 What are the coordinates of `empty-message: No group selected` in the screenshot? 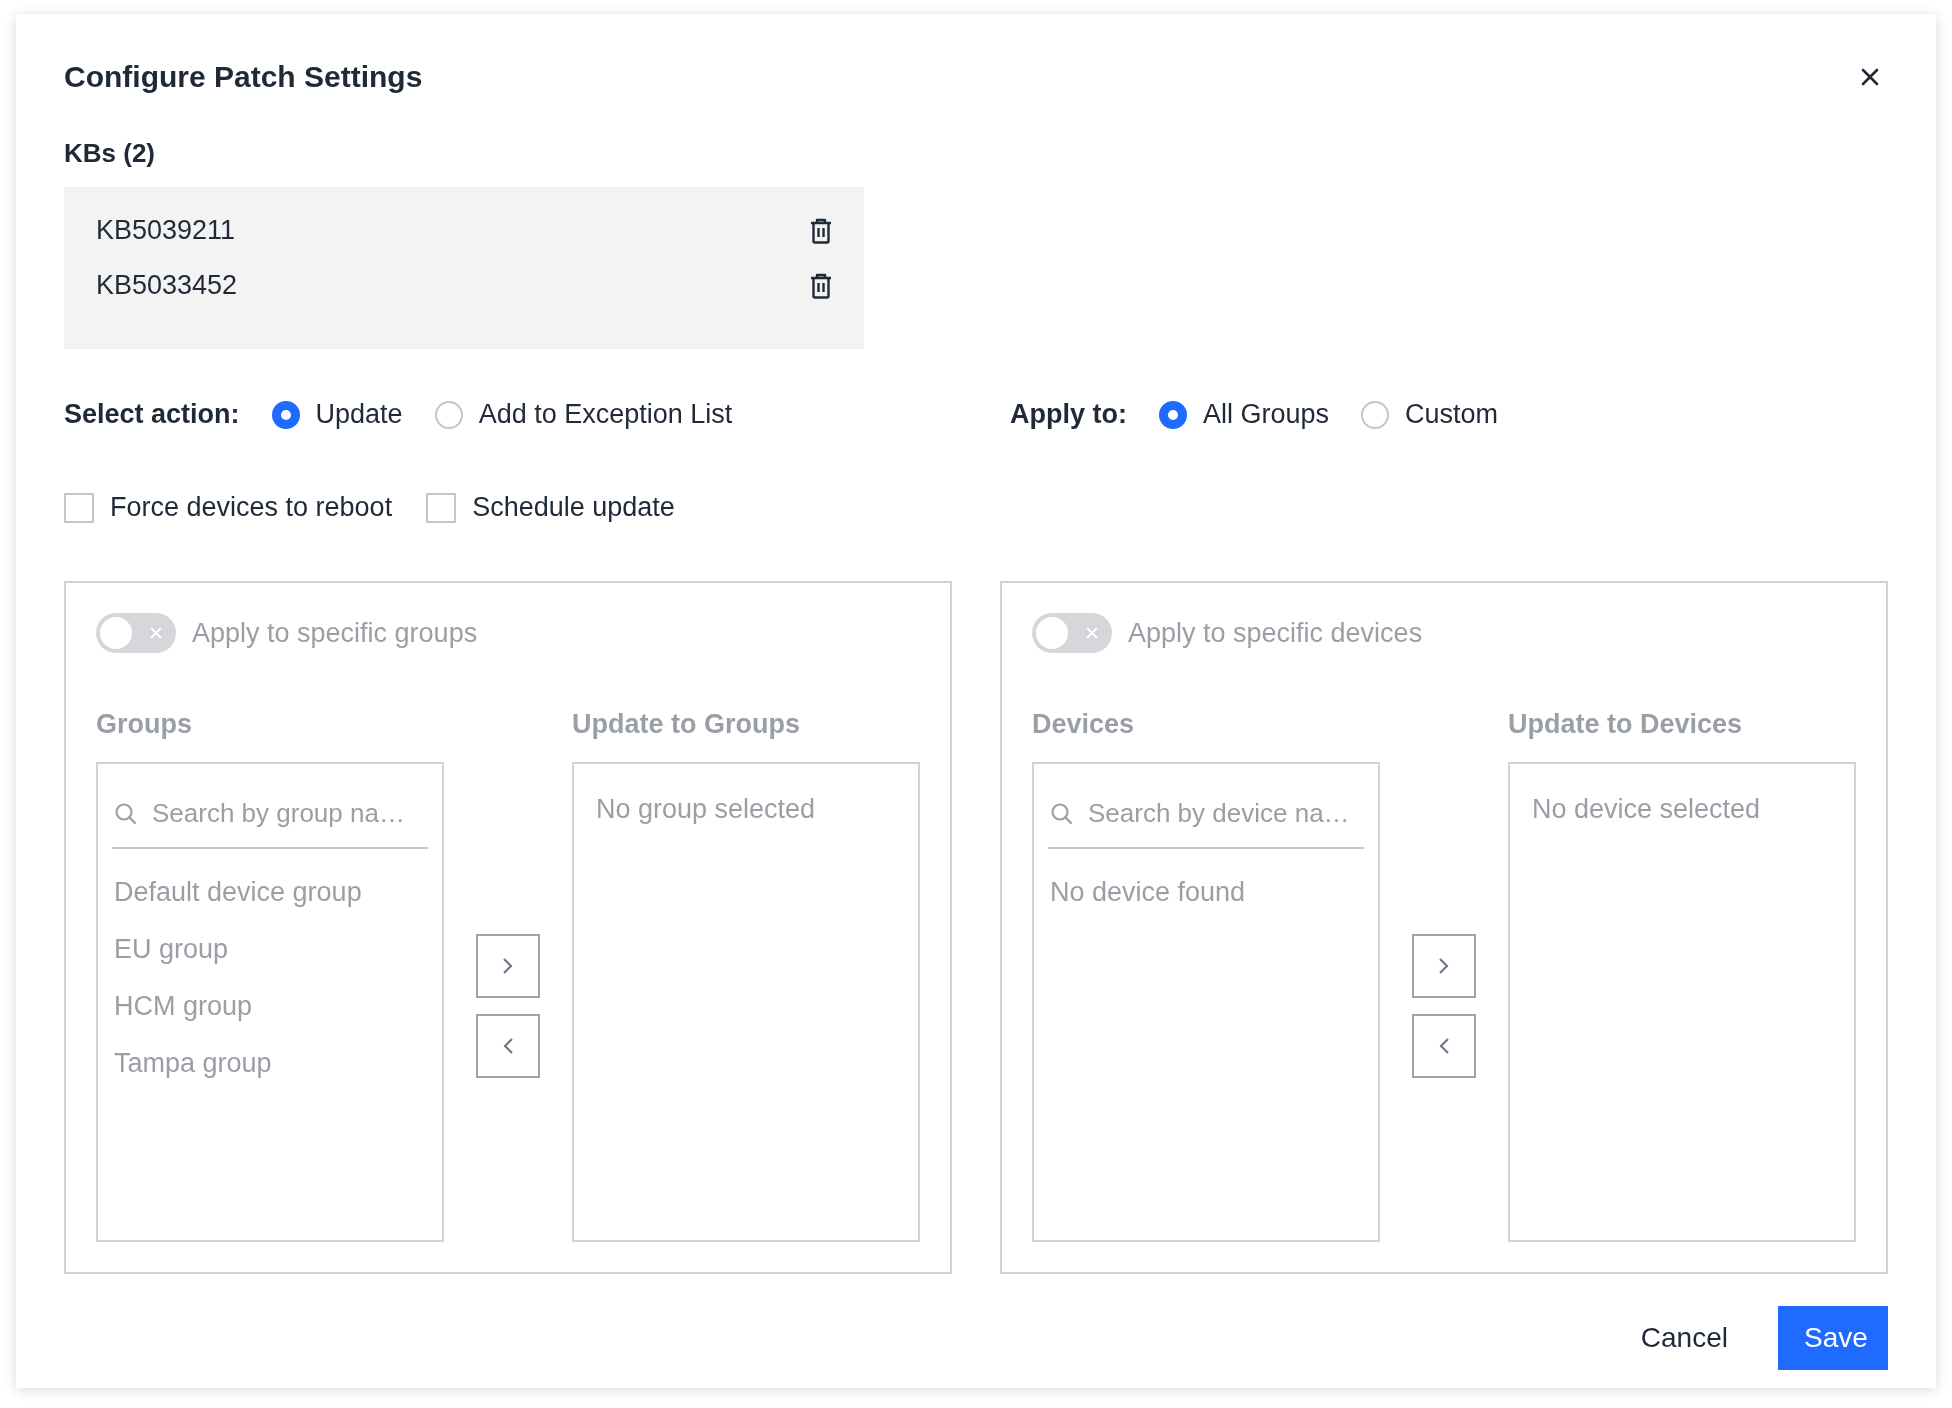 It's located at (706, 809).